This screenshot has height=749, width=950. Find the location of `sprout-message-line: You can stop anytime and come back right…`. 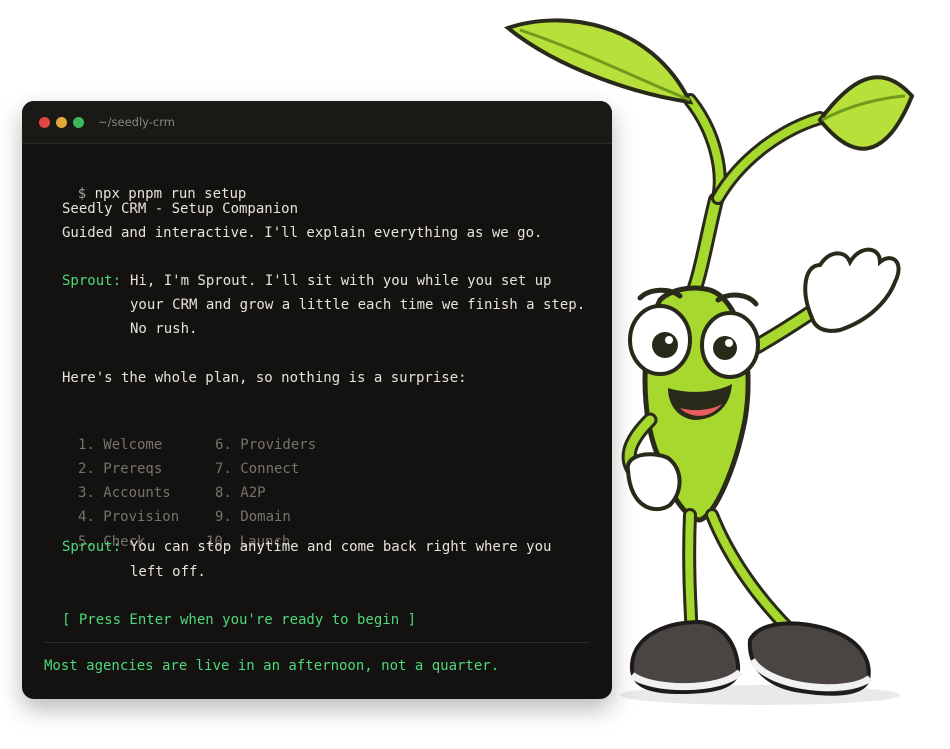

sprout-message-line: You can stop anytime and come back right… is located at coordinates (341, 547).